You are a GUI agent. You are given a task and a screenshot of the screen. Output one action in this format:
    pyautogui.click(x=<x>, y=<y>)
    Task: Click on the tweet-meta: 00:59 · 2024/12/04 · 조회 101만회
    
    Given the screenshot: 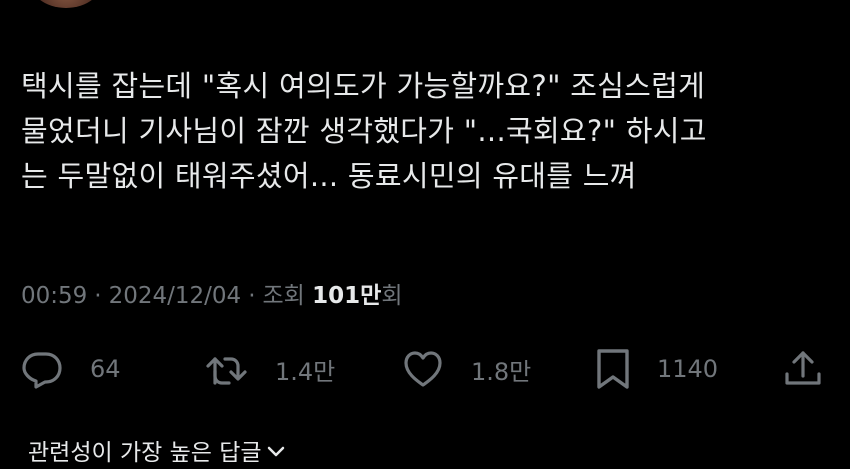 What is the action you would take?
    pyautogui.click(x=211, y=296)
    